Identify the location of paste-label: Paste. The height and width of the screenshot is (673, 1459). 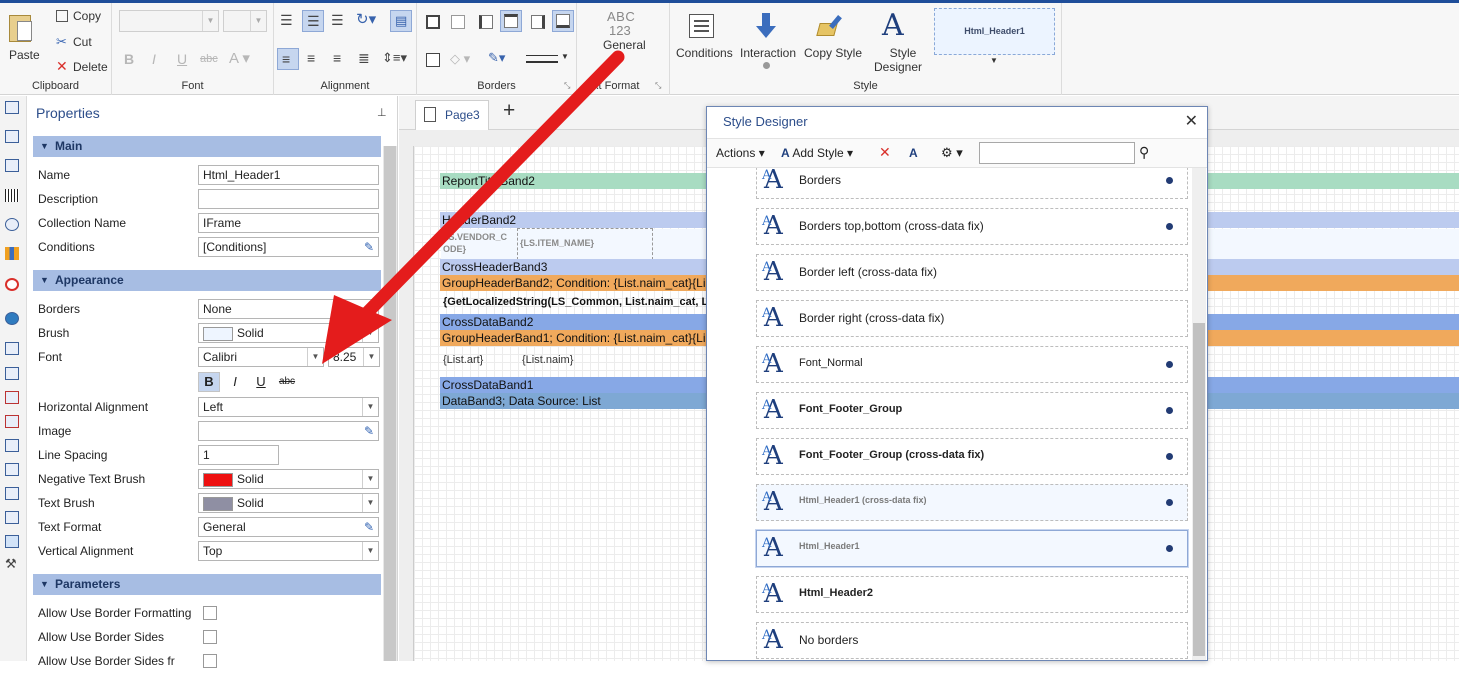
(24, 55).